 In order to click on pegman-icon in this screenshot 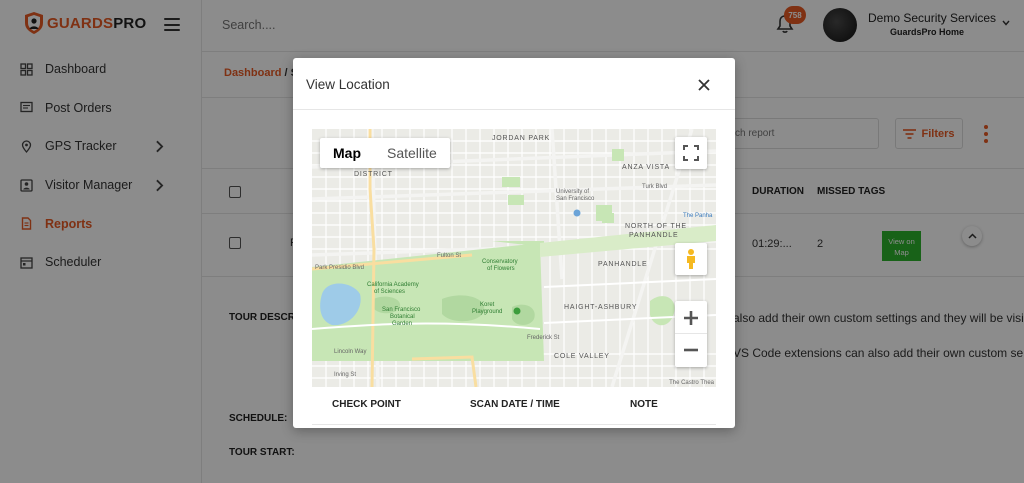, I will do `click(691, 259)`.